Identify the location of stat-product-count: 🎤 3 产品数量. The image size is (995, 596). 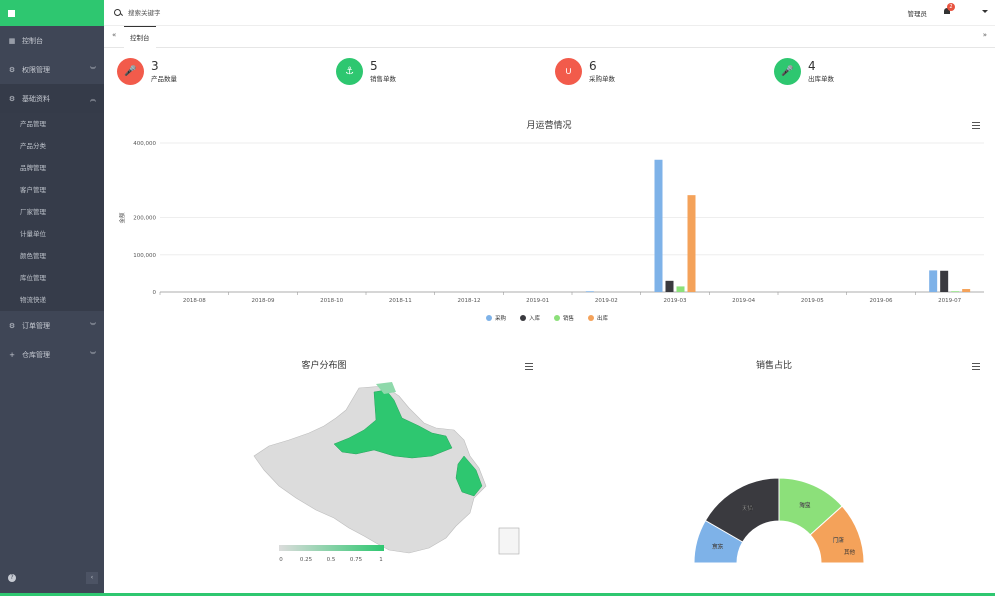
(147, 71).